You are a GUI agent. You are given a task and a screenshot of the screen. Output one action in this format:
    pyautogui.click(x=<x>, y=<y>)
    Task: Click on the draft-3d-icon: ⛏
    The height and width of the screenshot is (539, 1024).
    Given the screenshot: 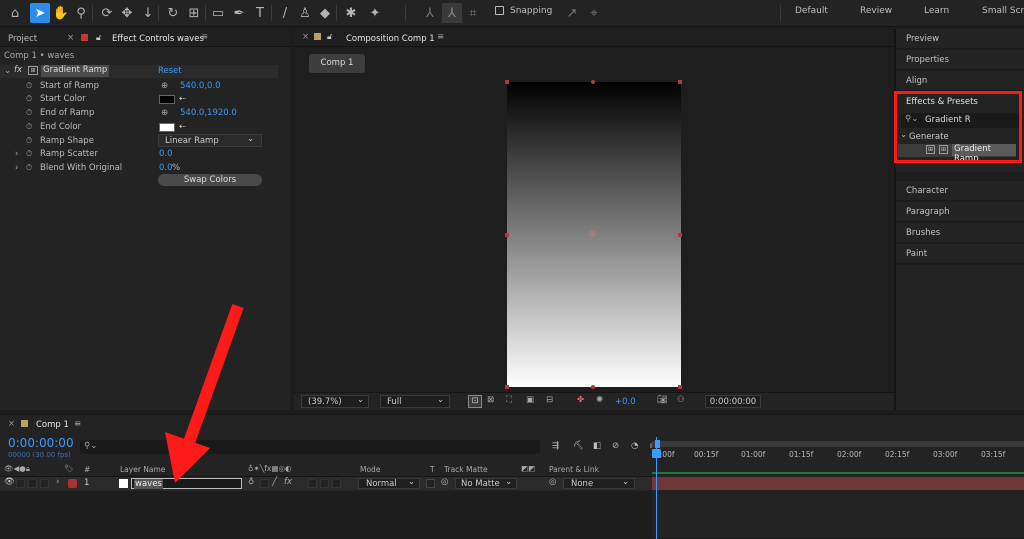 What is the action you would take?
    pyautogui.click(x=578, y=446)
    